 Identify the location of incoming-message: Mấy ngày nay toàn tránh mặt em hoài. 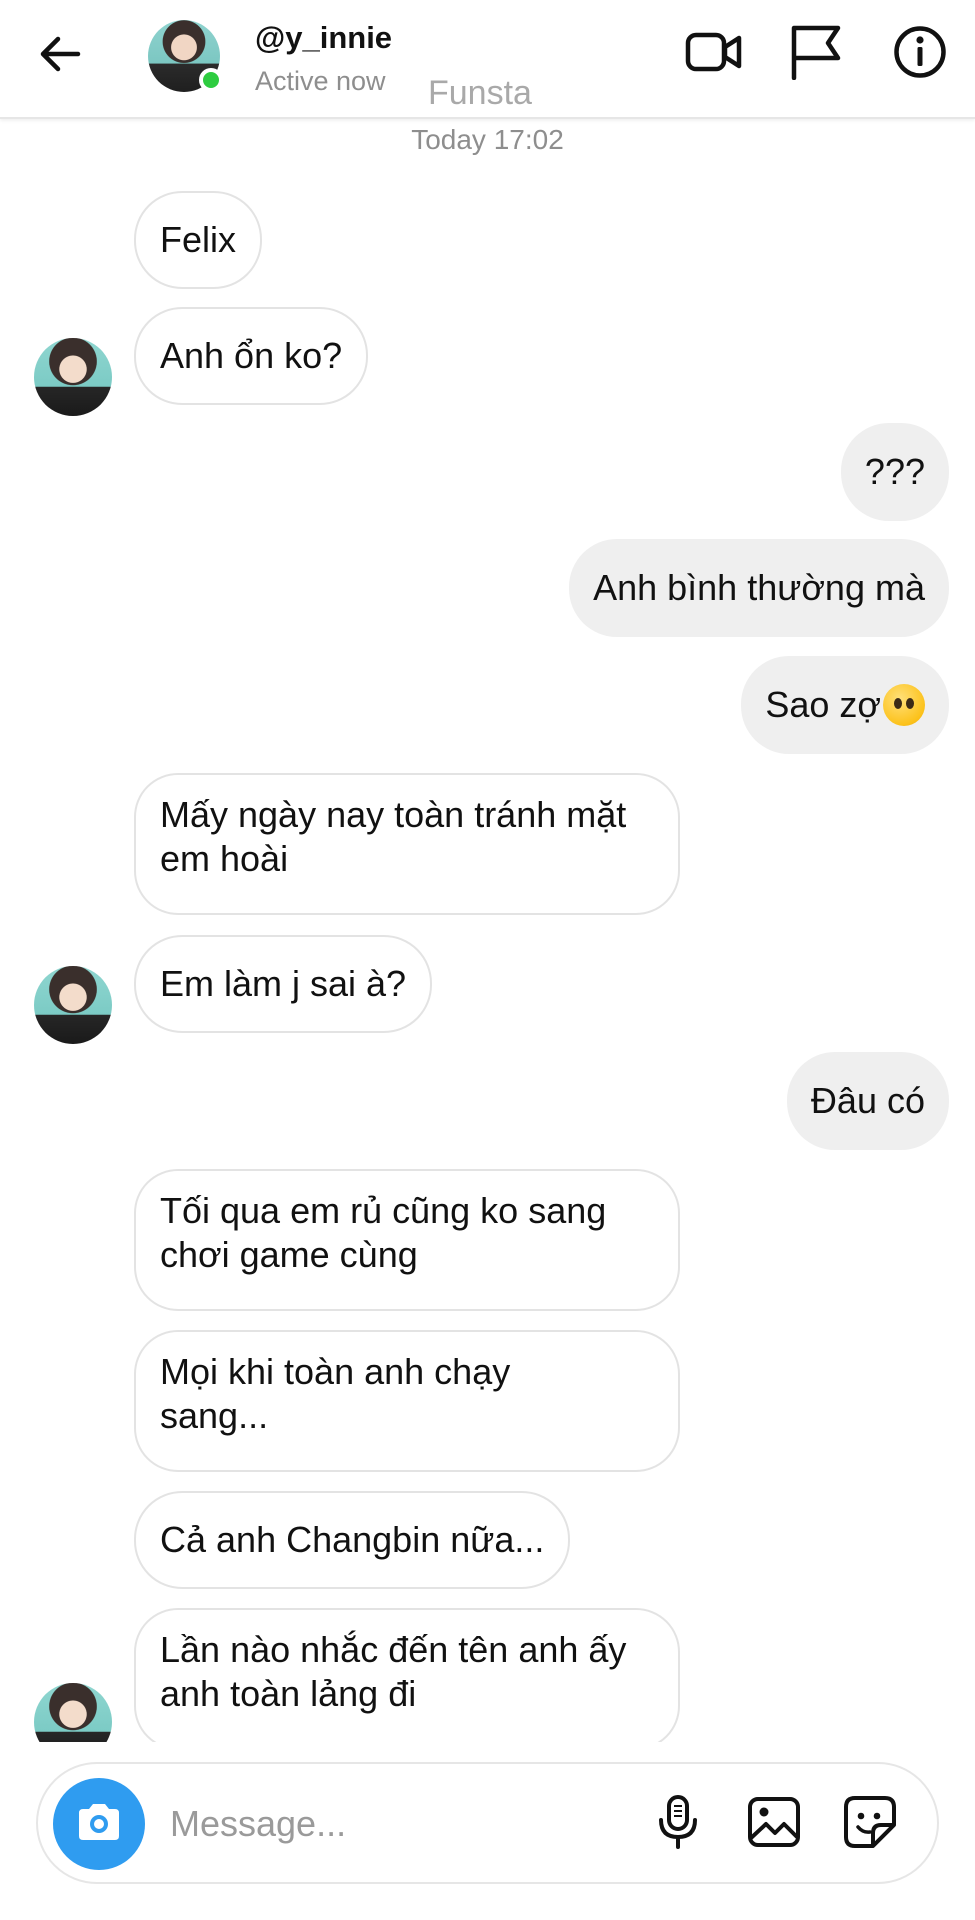
(407, 844).